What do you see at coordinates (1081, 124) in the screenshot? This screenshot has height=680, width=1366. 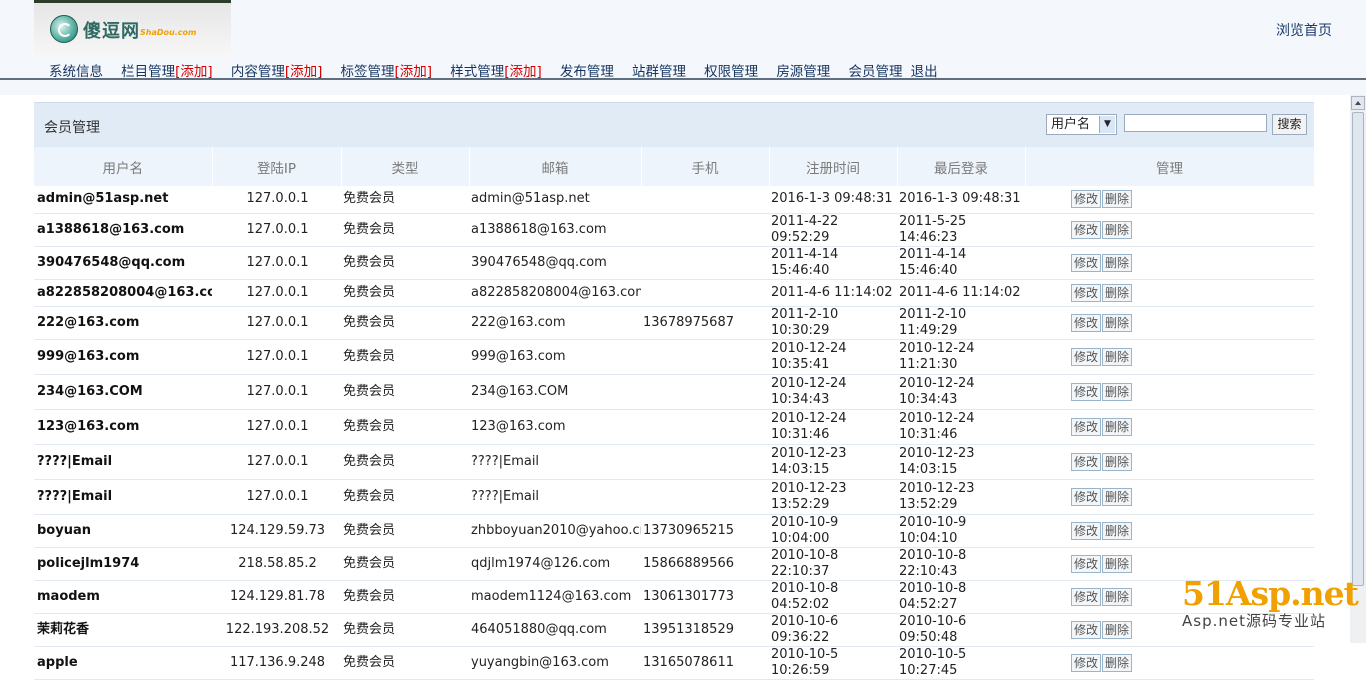 I see `search-field-select: 用户名 ▼` at bounding box center [1081, 124].